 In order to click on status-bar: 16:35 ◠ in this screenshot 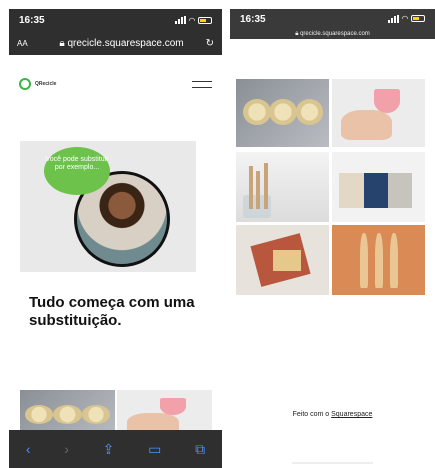, I will do `click(115, 20)`.